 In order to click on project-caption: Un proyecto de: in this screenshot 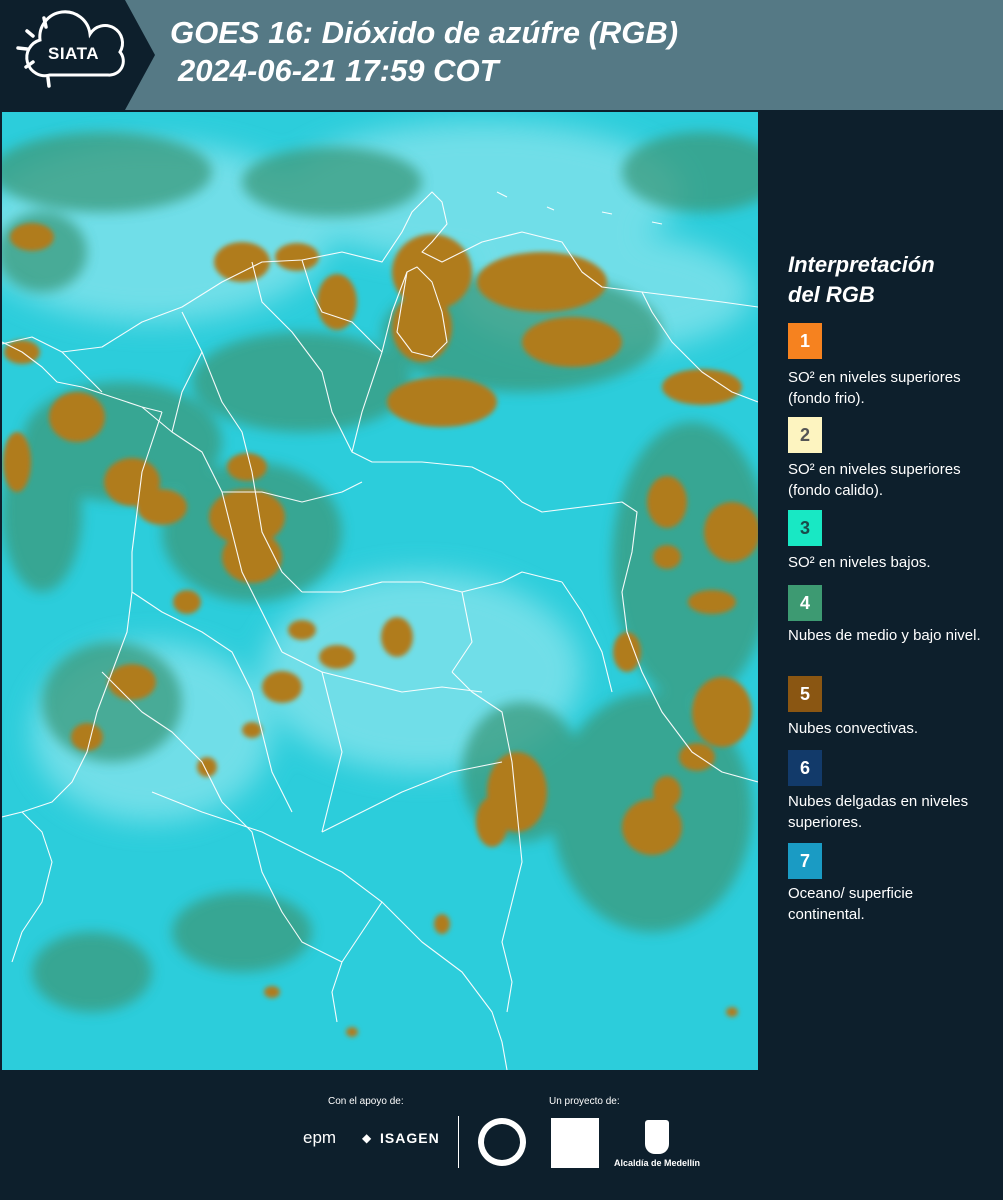, I will do `click(584, 1101)`.